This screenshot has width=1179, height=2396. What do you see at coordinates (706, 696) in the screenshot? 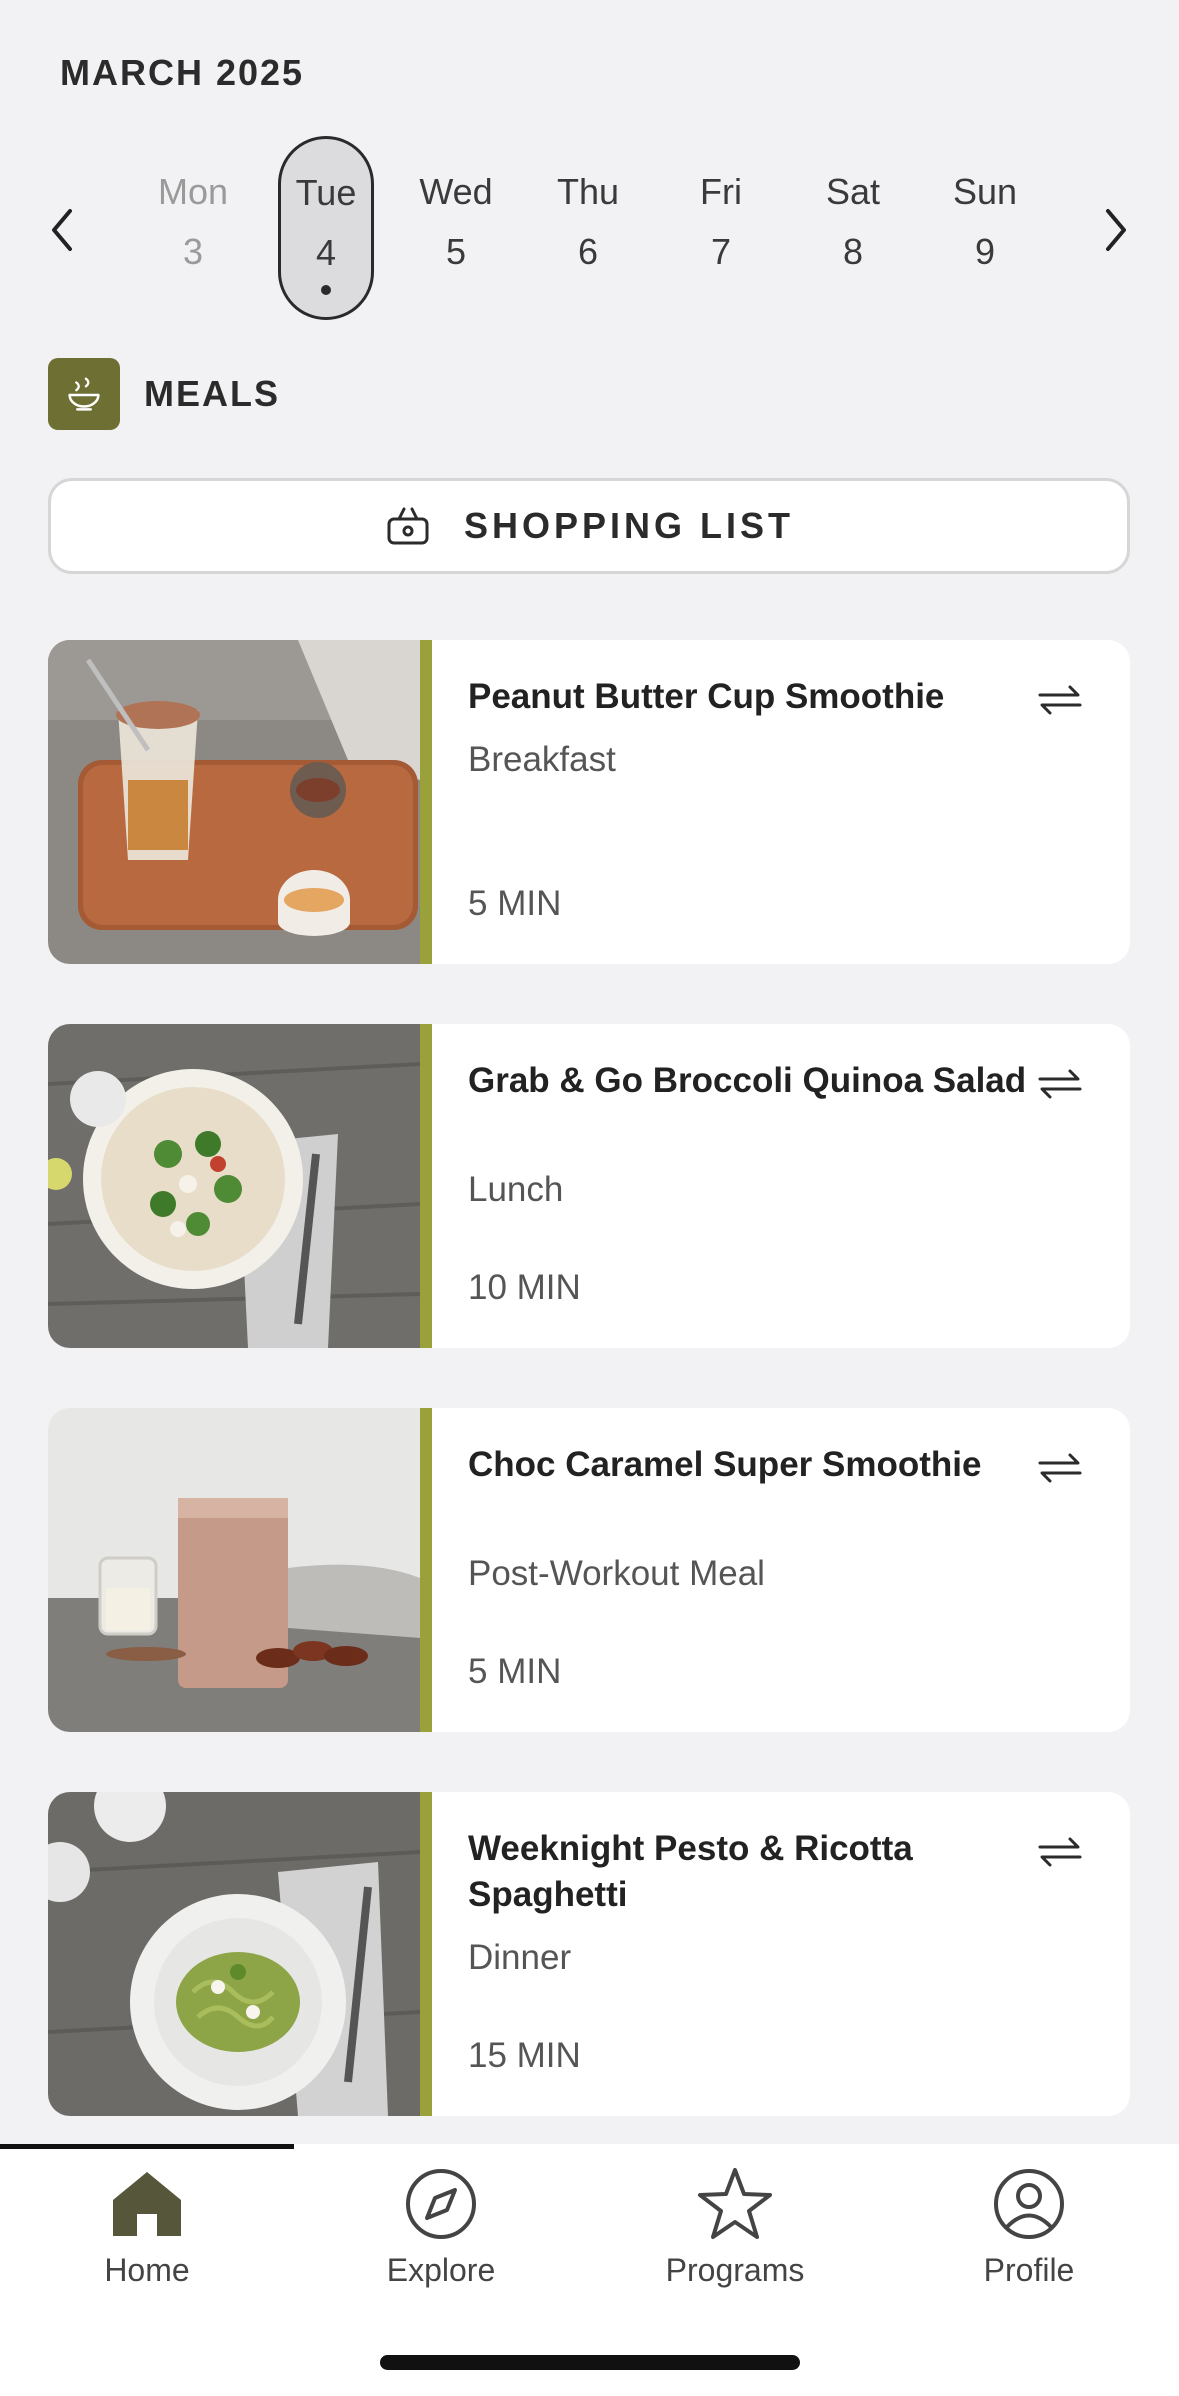
I see `meal-title: Peanut Butter Cup Smoothie` at bounding box center [706, 696].